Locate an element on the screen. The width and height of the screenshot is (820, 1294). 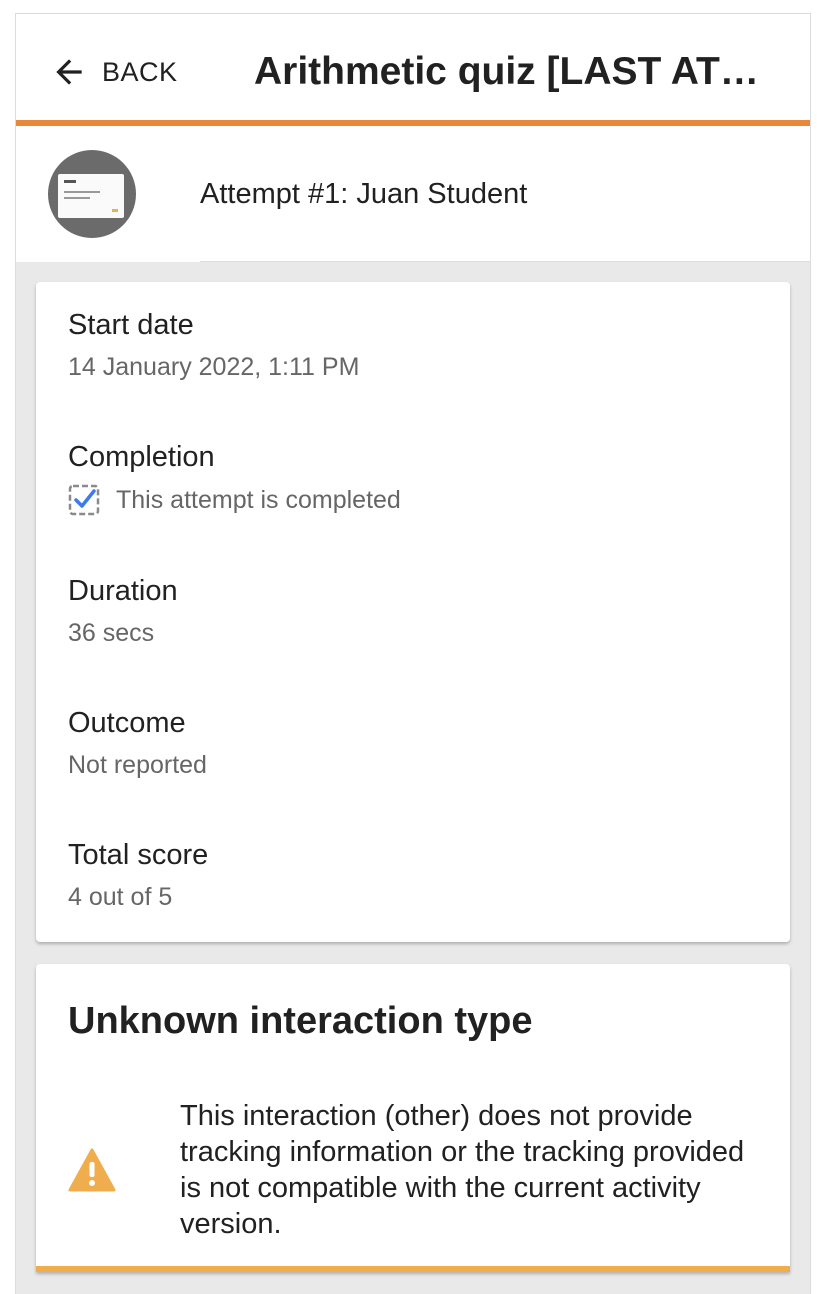
activity-thumbnail is located at coordinates (92, 194).